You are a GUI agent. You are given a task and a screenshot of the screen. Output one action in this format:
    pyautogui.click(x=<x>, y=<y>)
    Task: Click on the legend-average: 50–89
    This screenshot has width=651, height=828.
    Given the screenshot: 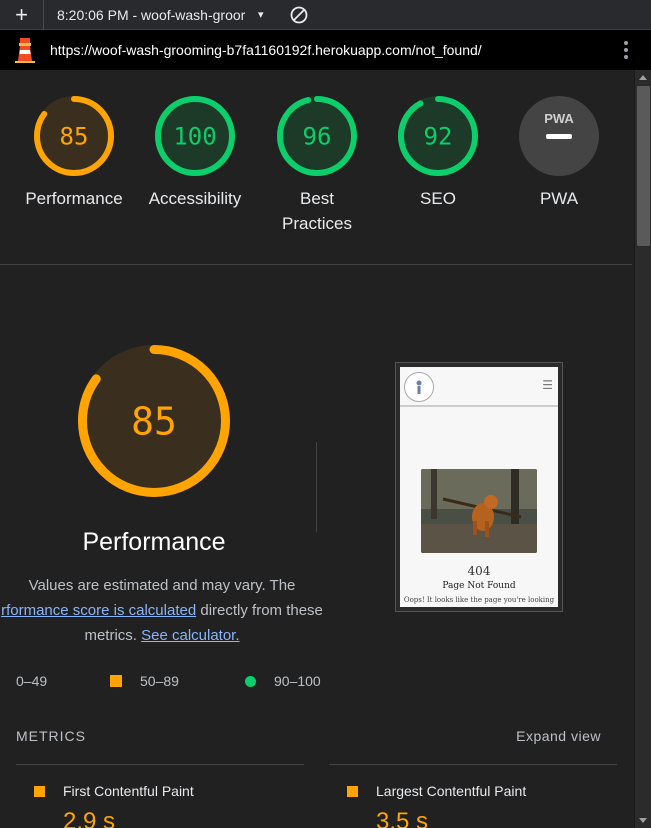 What is the action you would take?
    pyautogui.click(x=144, y=681)
    